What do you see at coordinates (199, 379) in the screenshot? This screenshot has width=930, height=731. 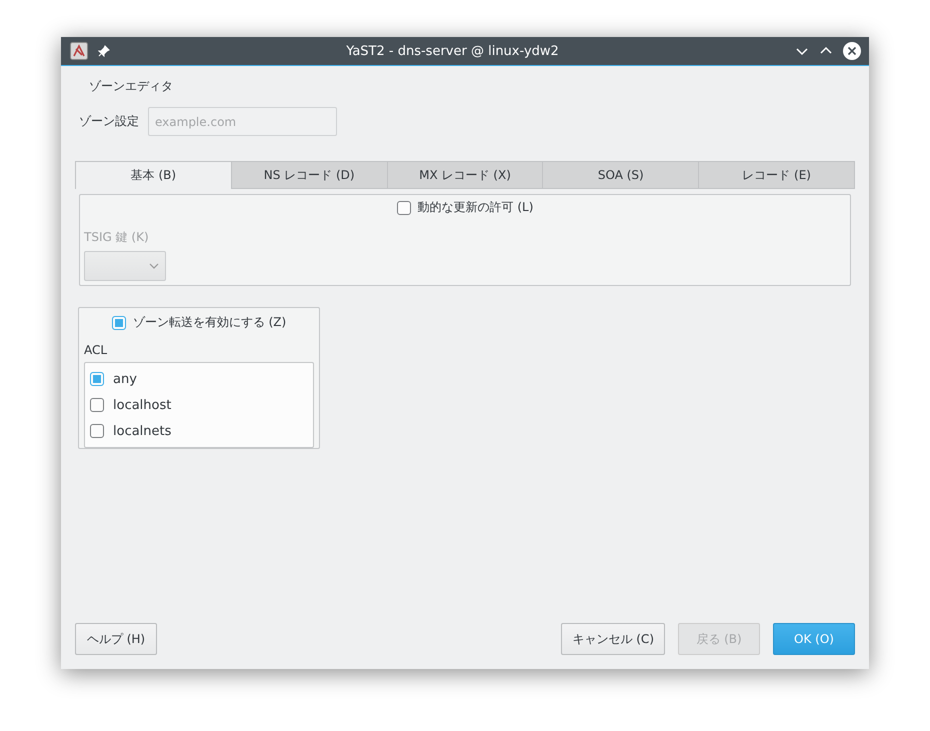 I see `acl-checkbox: any` at bounding box center [199, 379].